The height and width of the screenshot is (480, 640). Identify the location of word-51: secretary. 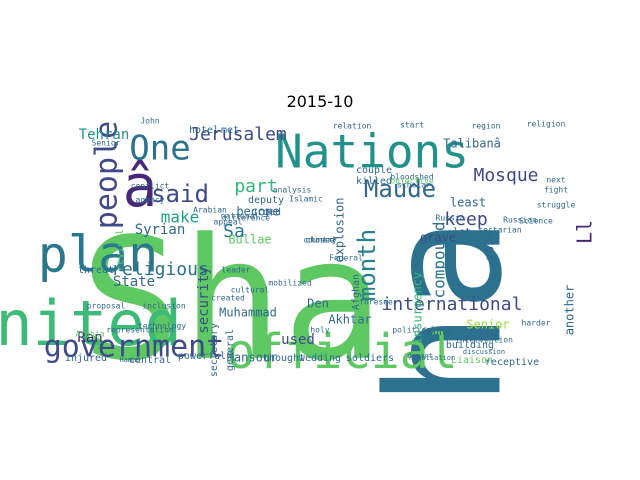
(214, 350).